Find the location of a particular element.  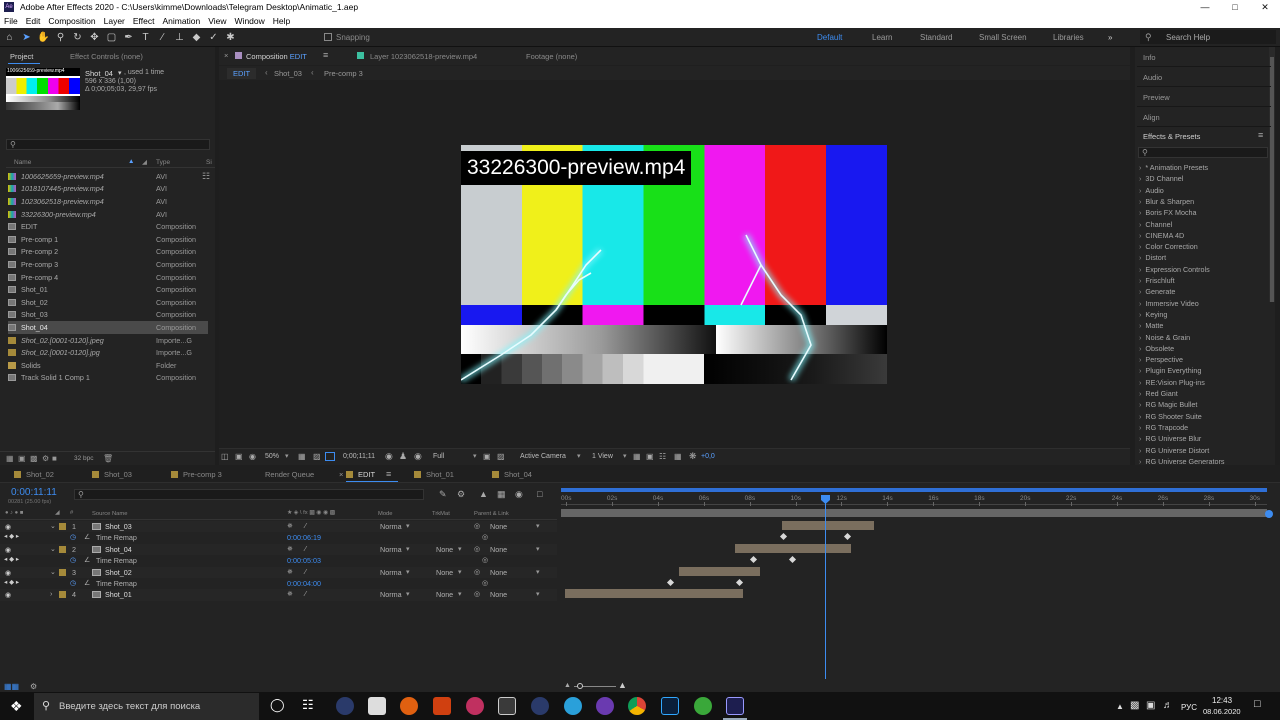

pan-behind-icon: ✥ is located at coordinates (94, 37).